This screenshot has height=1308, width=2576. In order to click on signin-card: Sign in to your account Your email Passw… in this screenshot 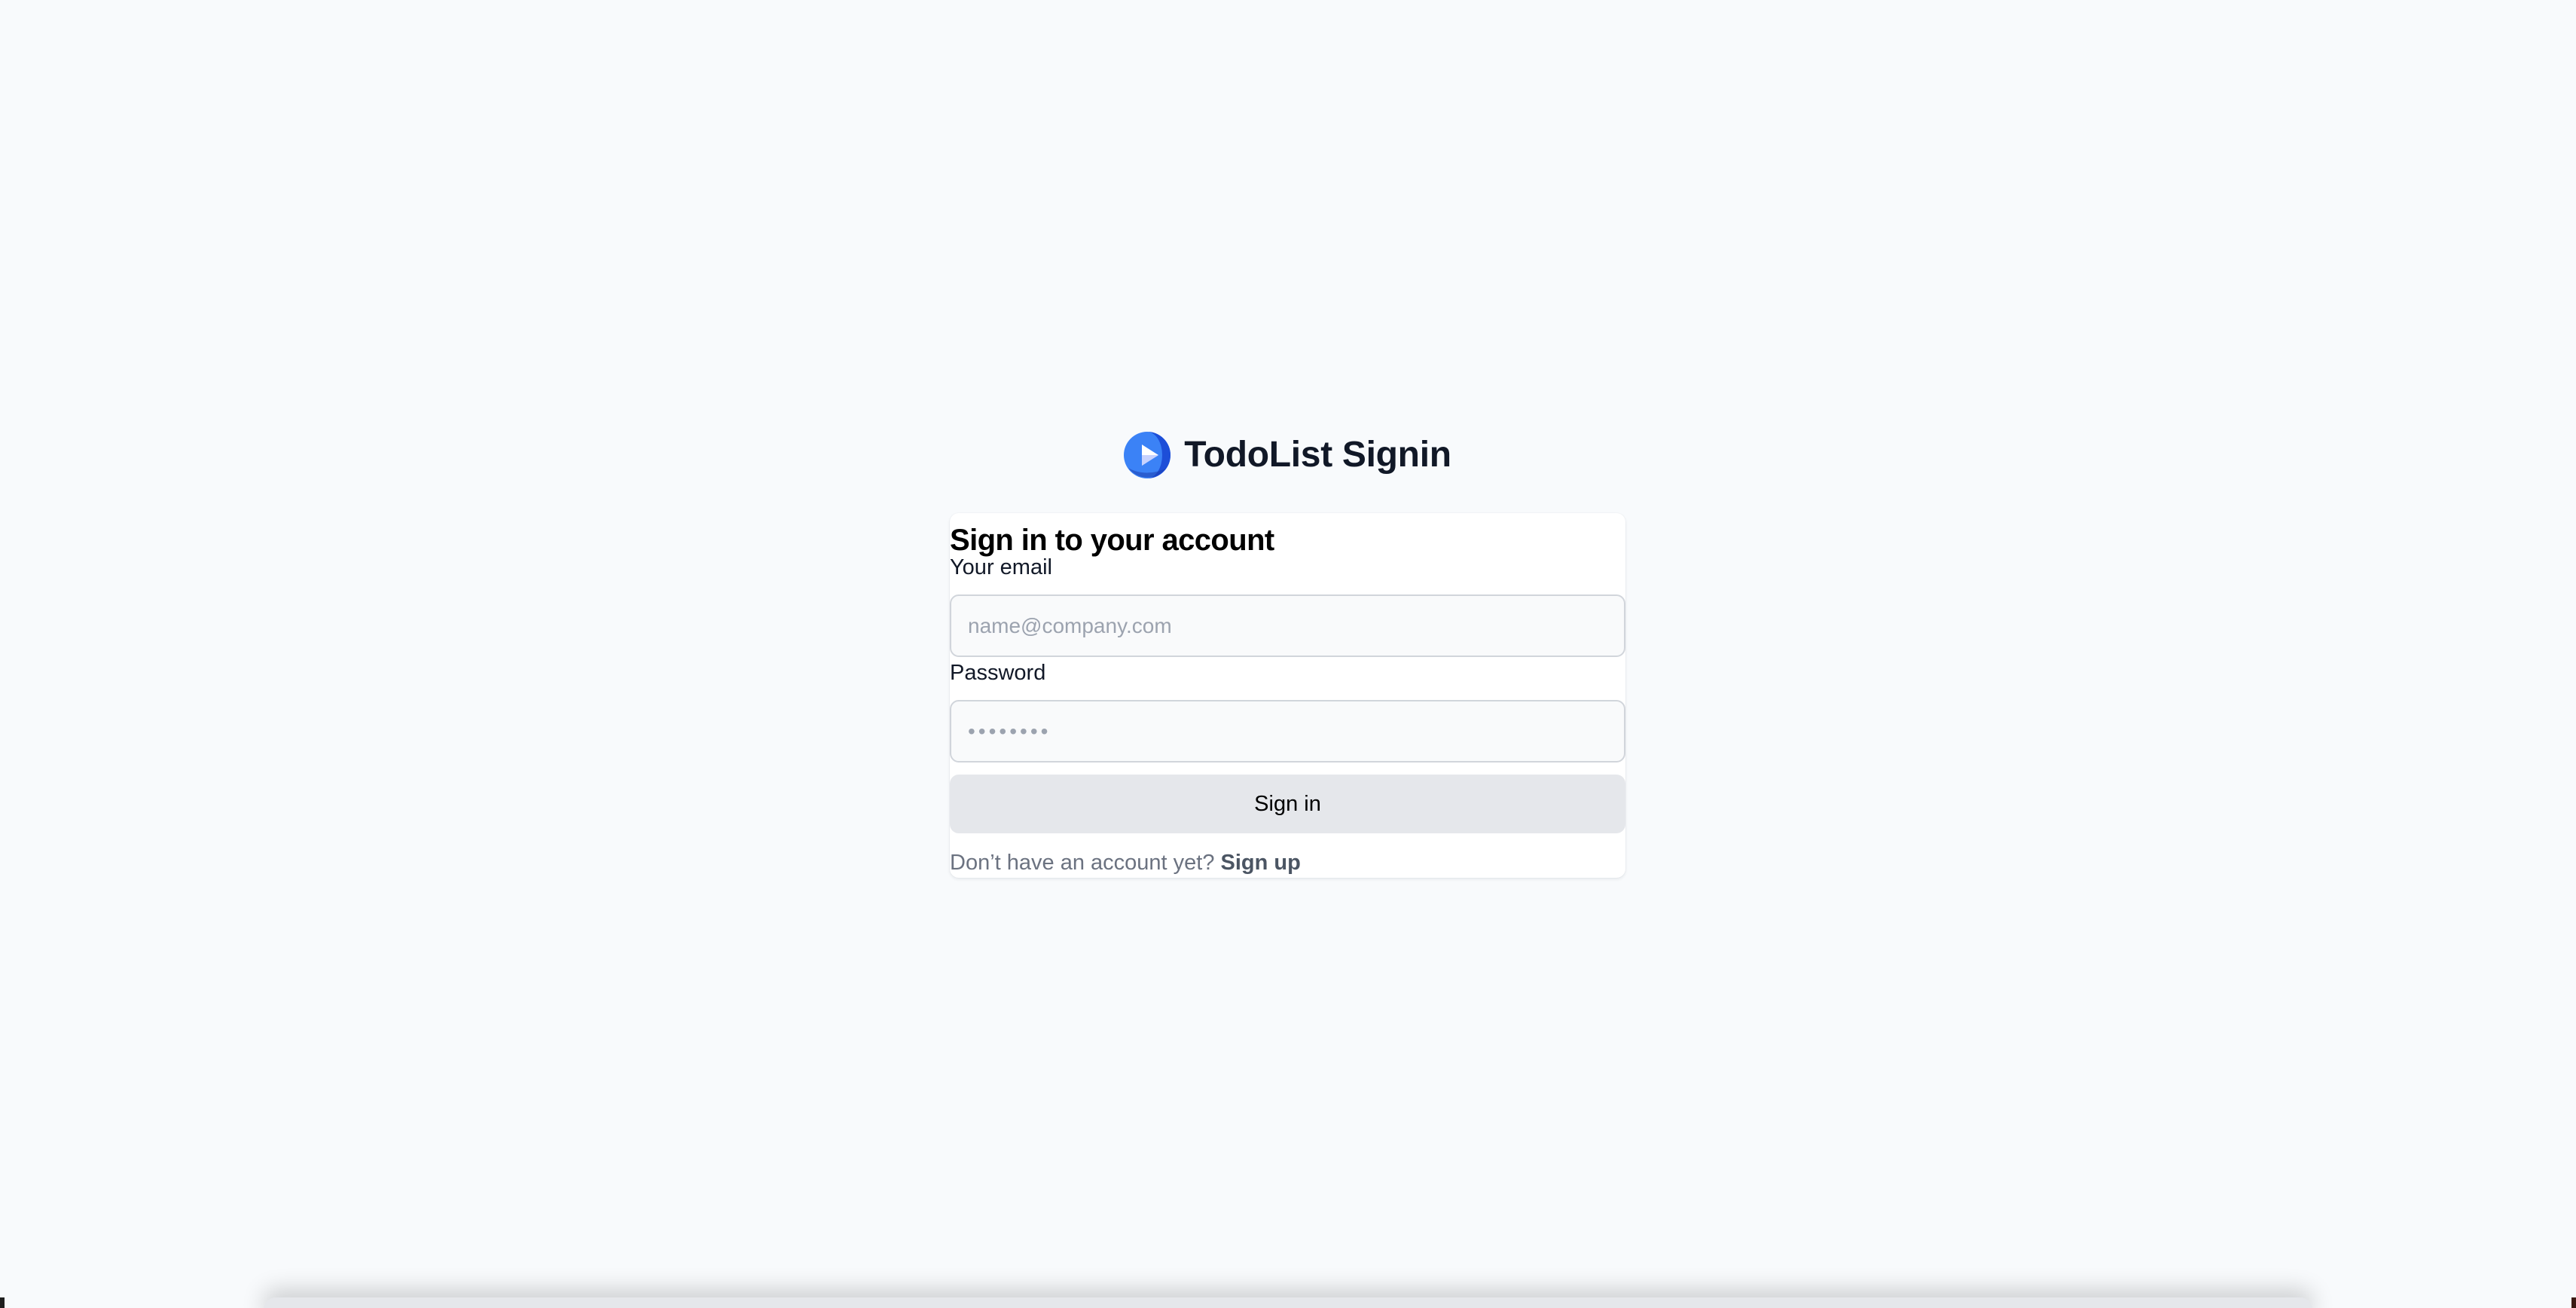, I will do `click(1288, 696)`.